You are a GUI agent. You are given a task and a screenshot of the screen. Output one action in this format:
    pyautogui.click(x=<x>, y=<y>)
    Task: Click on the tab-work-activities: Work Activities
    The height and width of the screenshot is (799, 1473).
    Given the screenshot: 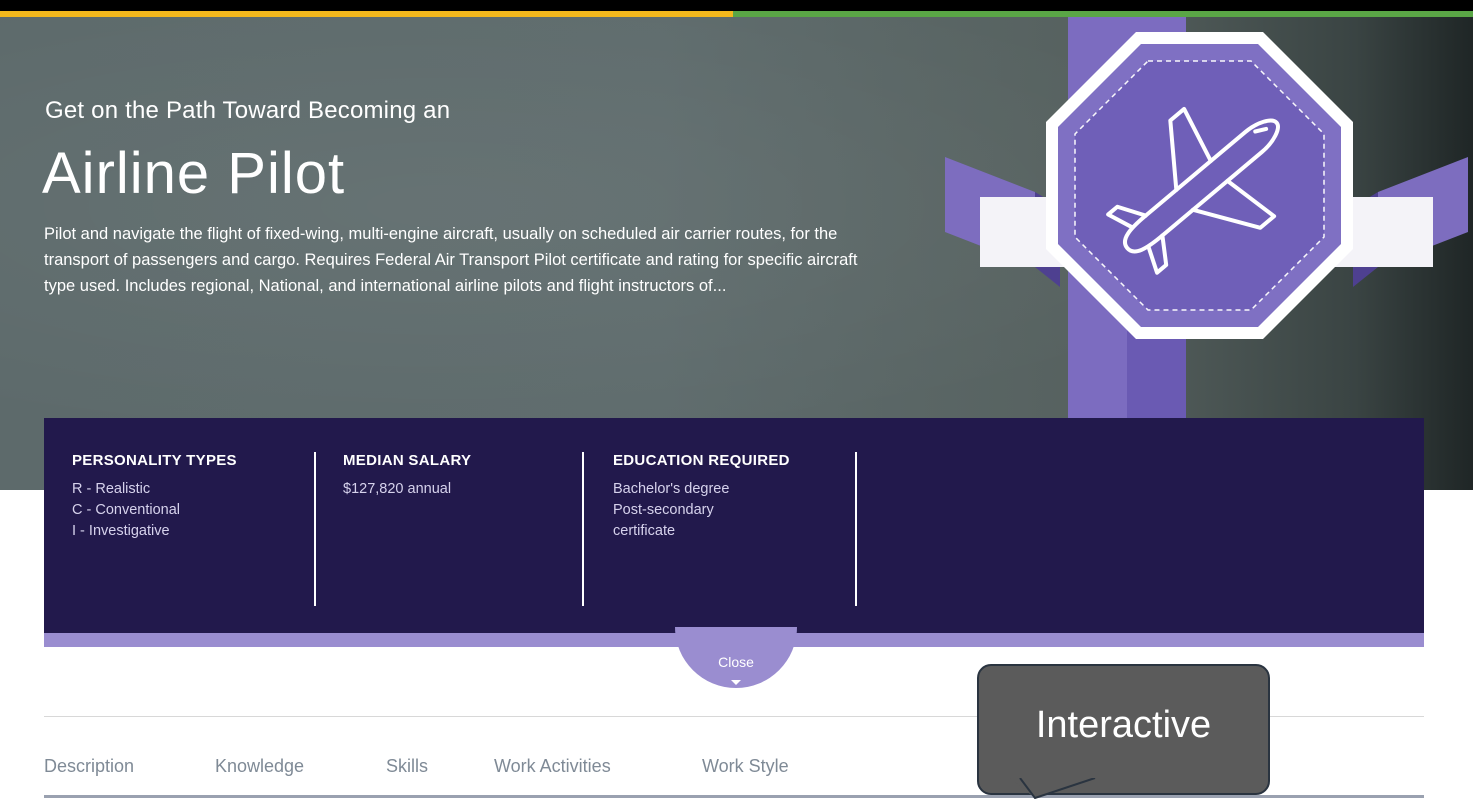 What is the action you would take?
    pyautogui.click(x=552, y=766)
    